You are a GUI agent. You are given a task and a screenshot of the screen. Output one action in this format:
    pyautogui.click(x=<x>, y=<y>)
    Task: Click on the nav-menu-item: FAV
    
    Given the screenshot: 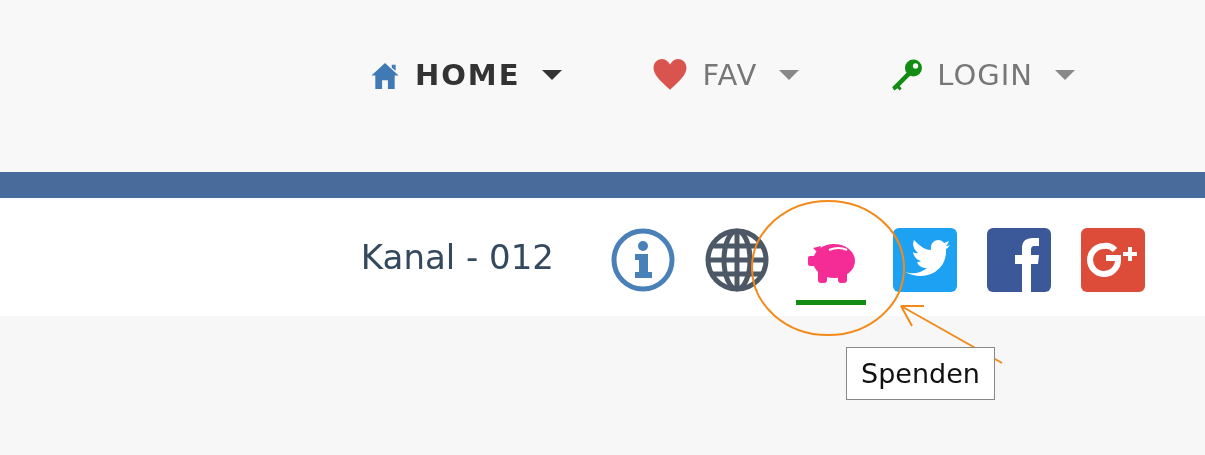 What is the action you would take?
    pyautogui.click(x=726, y=75)
    